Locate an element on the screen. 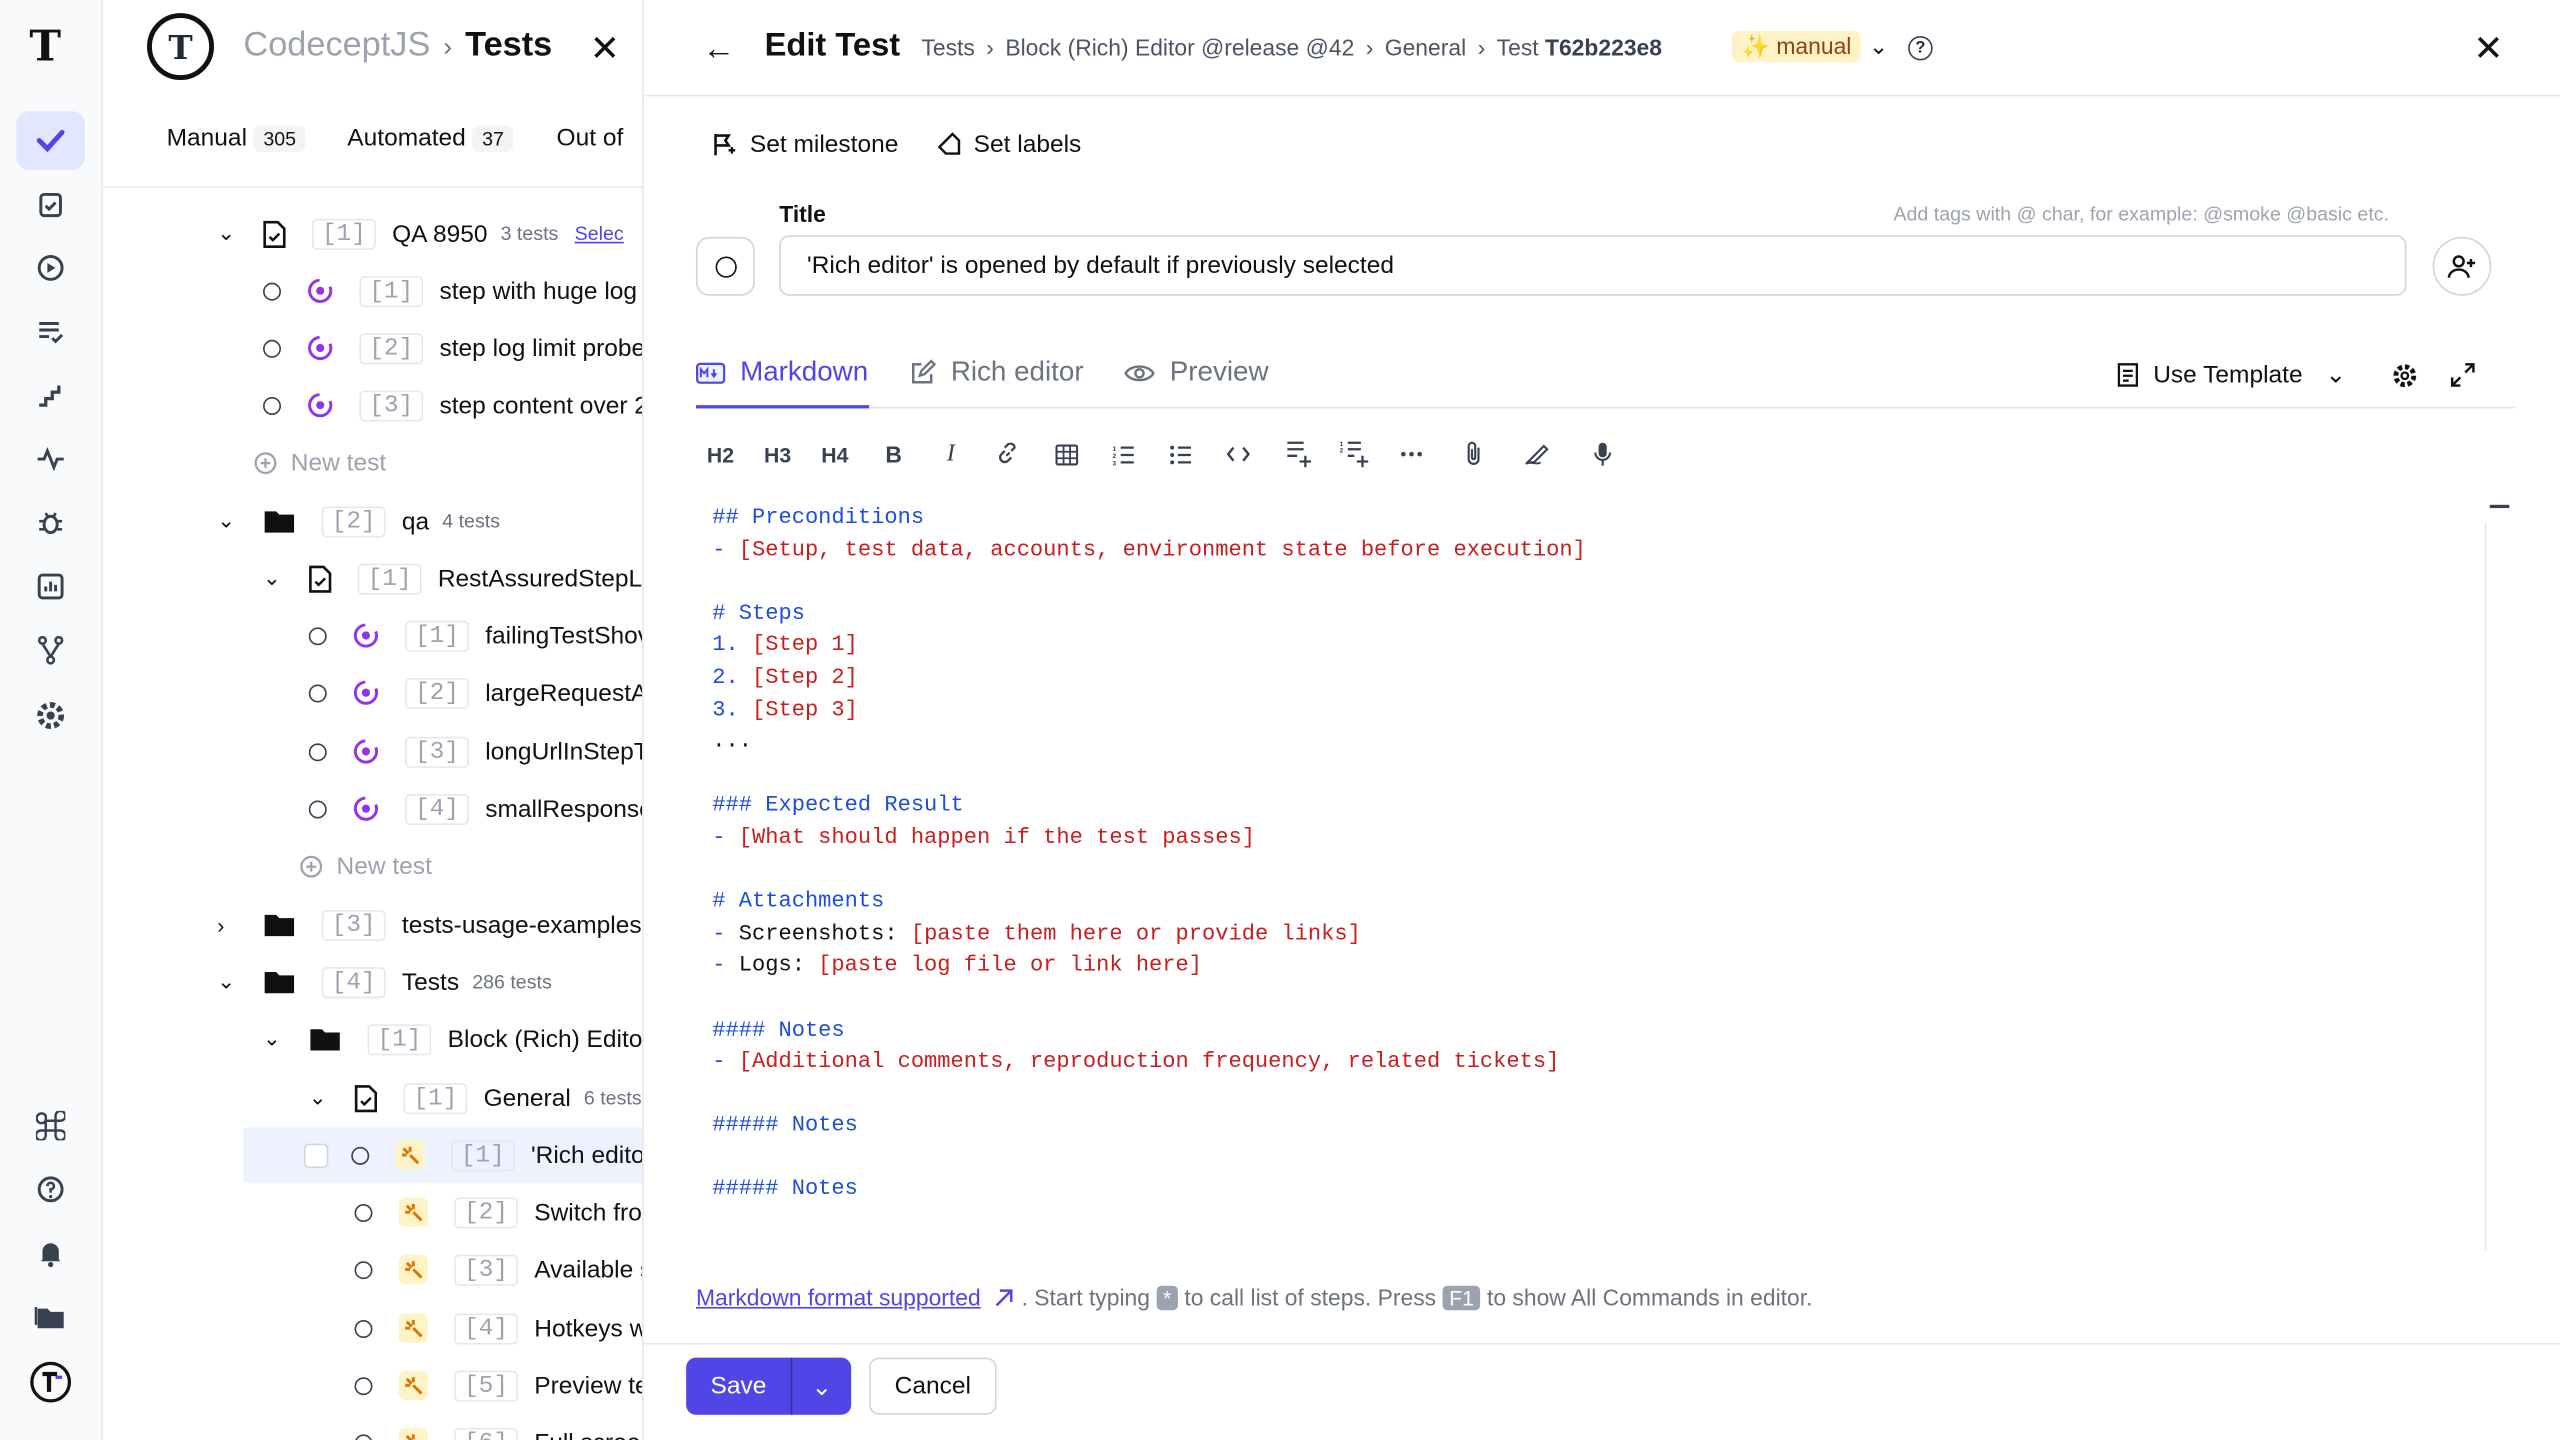 This screenshot has width=2560, height=1440. tab-automated: Automated is located at coordinates (406, 138).